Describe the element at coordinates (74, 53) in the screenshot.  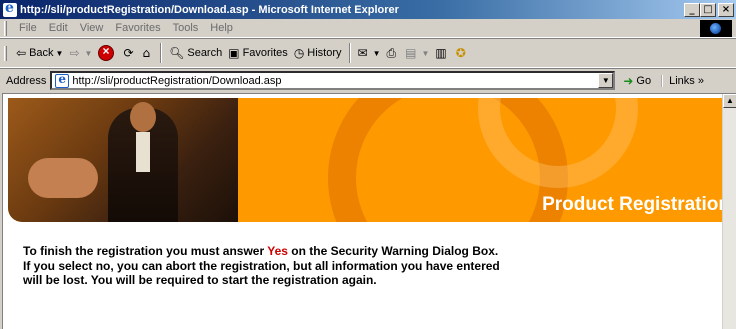
I see `forward-arrow-icon: ⇨` at that location.